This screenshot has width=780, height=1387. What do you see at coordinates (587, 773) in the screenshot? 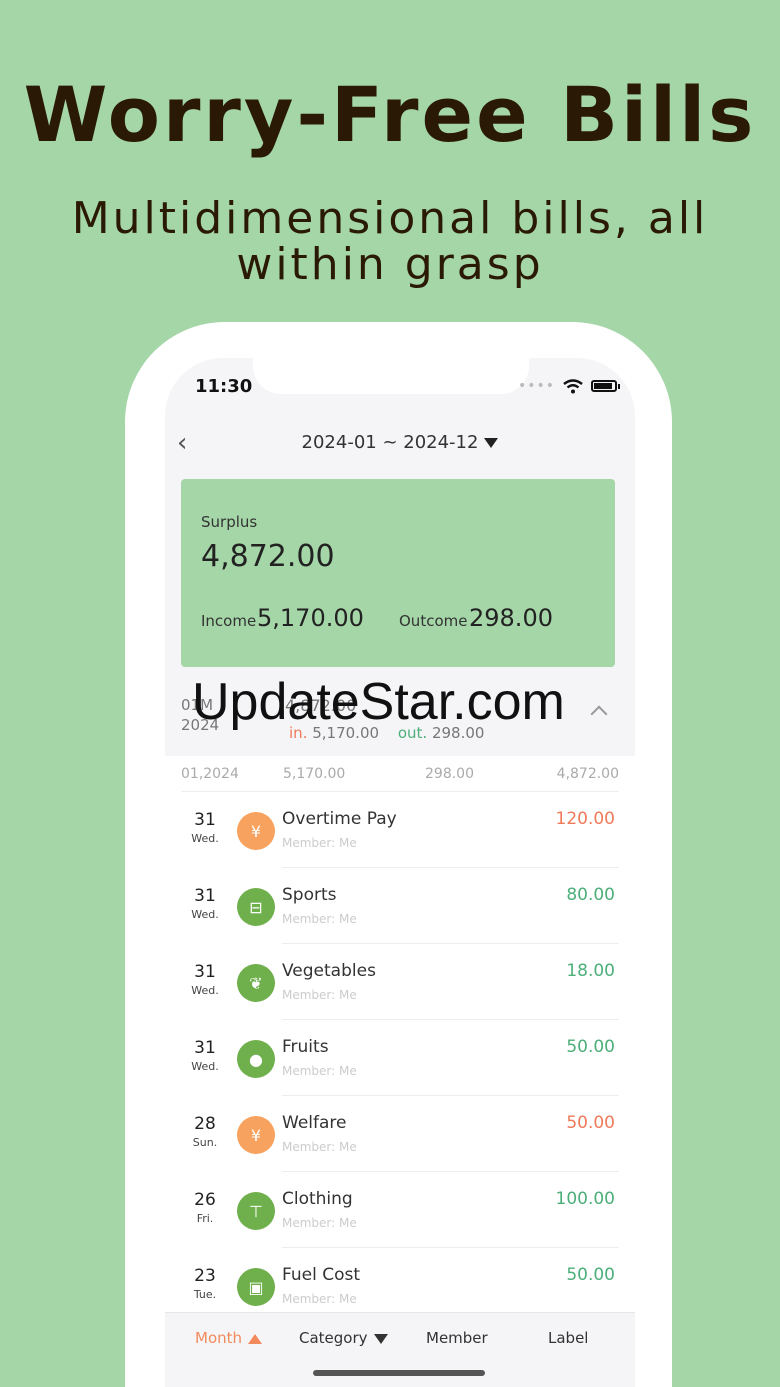
I see `header-surplus: 4,872.00` at bounding box center [587, 773].